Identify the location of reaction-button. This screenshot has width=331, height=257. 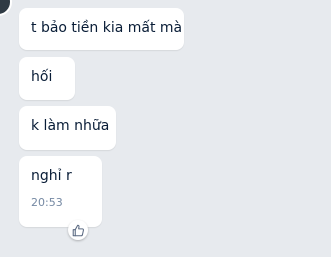
(78, 230).